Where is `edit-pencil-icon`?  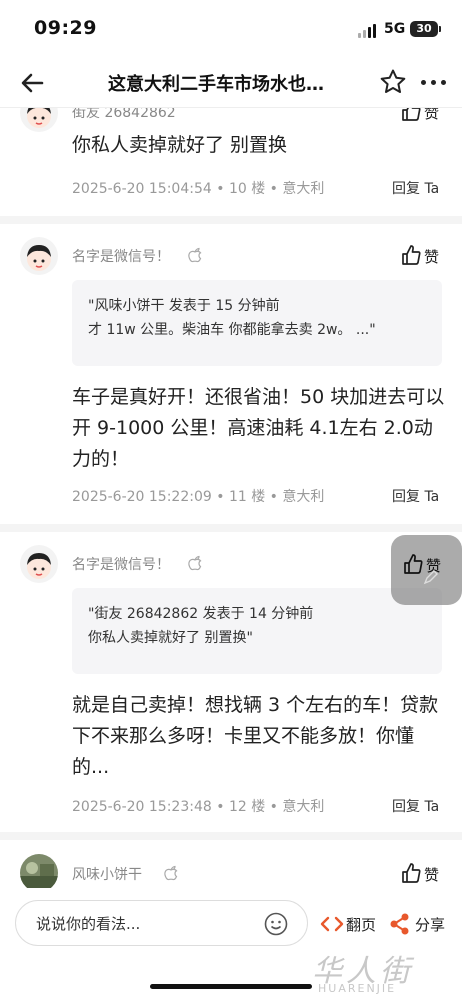 edit-pencil-icon is located at coordinates (430, 577).